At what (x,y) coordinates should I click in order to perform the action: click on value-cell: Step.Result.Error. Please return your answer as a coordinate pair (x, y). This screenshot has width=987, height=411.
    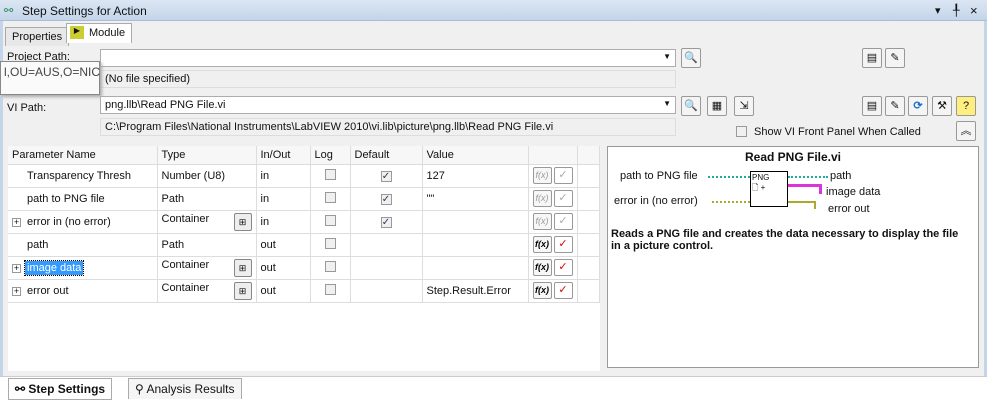
    Looking at the image, I should click on (475, 291).